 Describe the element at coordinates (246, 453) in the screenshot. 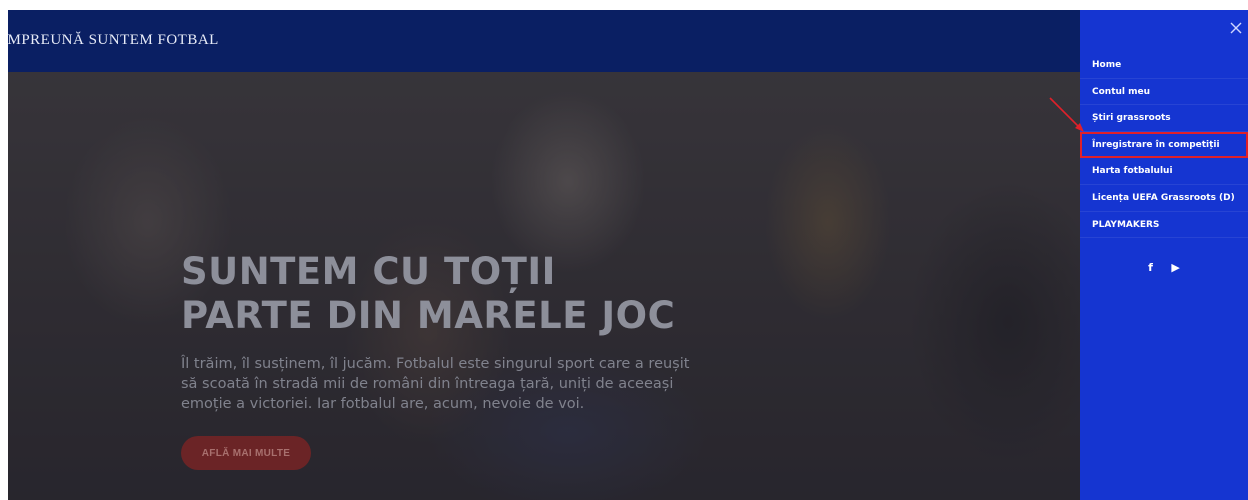

I see `learn-more-button: AFLĂ MAI MULTE` at that location.